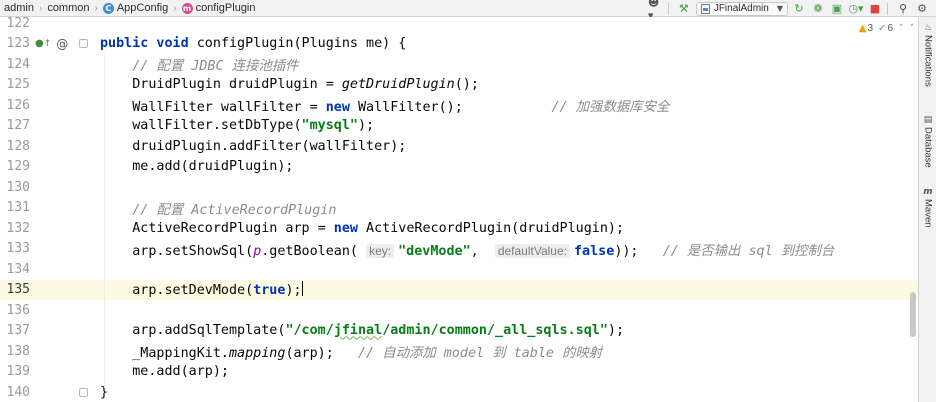 This screenshot has width=936, height=402. What do you see at coordinates (684, 9) in the screenshot?
I see `build-hammer-icon: ⚒` at bounding box center [684, 9].